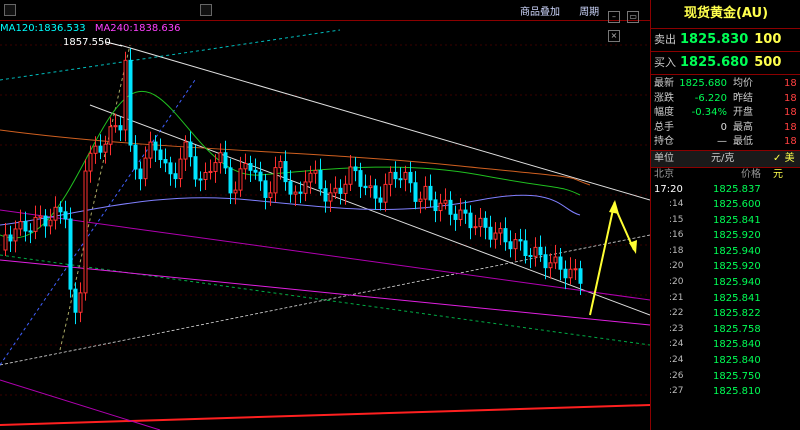  What do you see at coordinates (325, 415) in the screenshot?
I see `red-bottom-line` at bounding box center [325, 415].